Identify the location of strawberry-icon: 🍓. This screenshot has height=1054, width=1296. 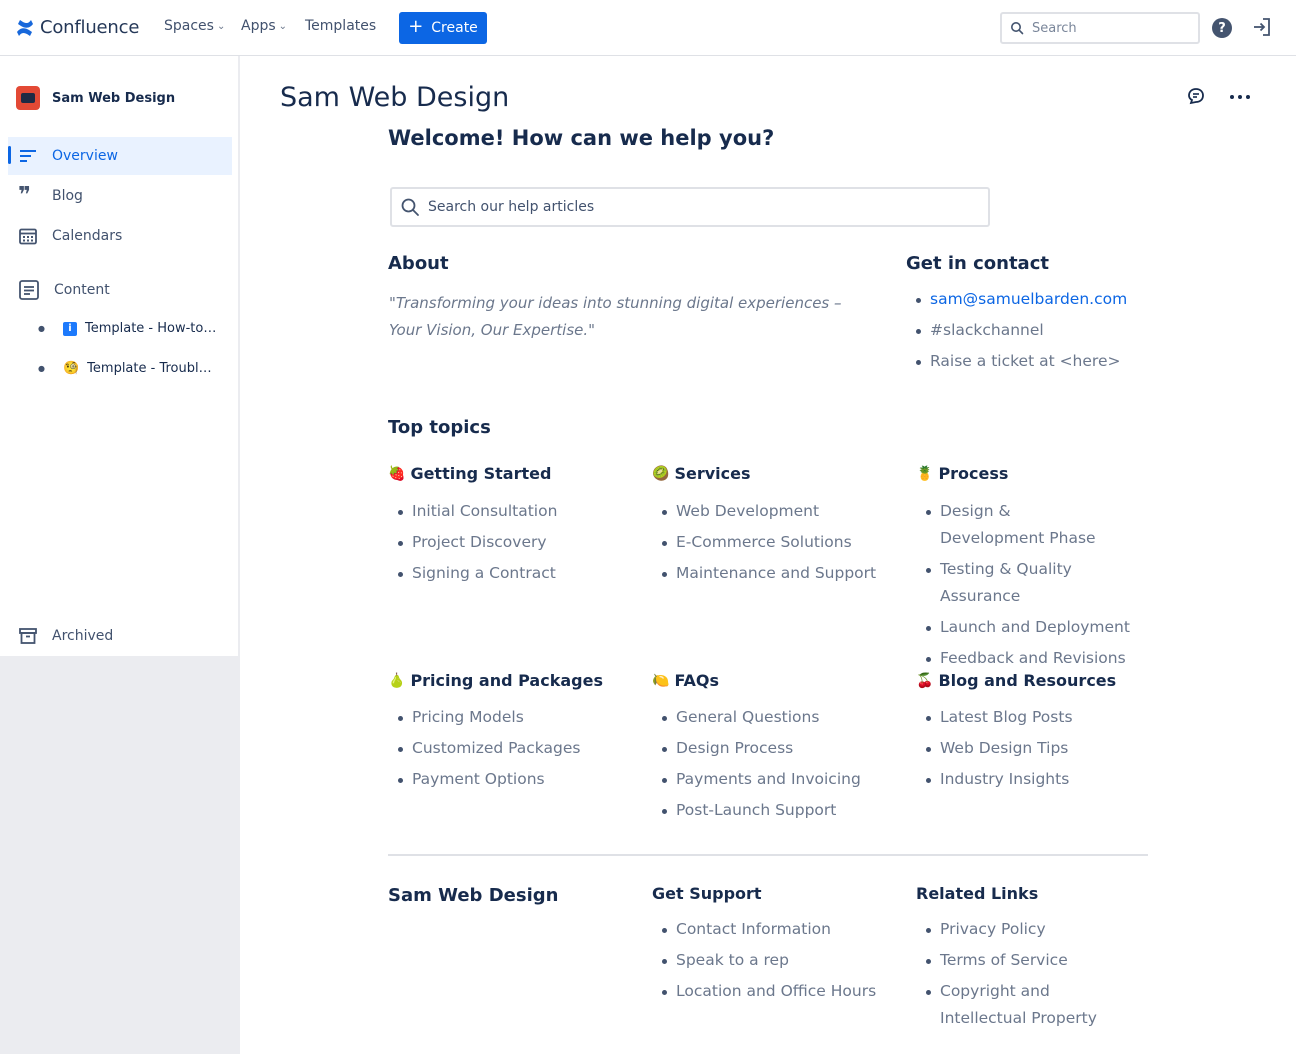
(397, 473).